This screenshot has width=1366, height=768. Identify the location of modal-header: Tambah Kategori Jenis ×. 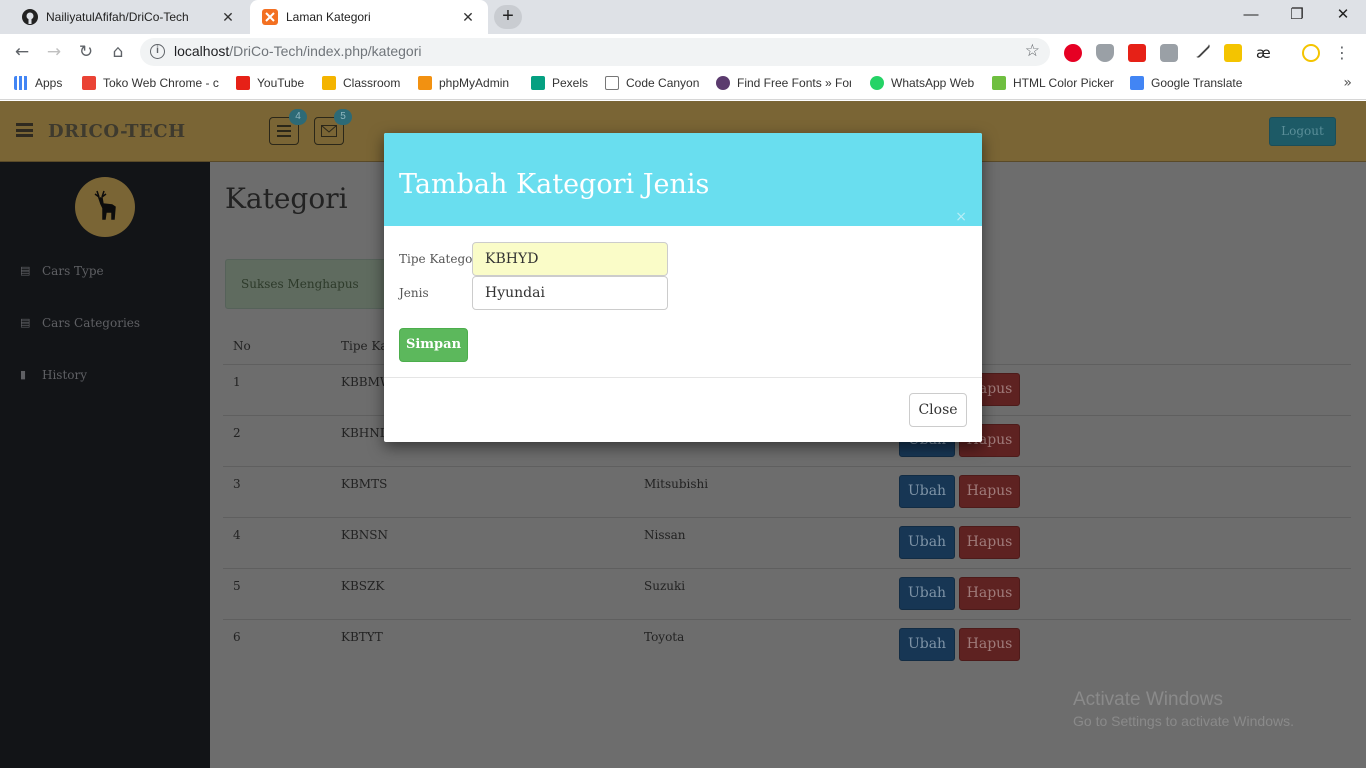
(683, 179).